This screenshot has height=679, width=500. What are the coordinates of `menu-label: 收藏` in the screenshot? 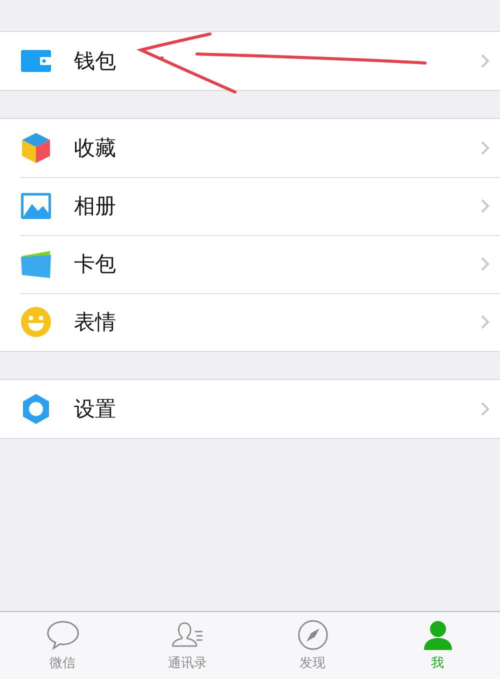 It's located at (95, 148).